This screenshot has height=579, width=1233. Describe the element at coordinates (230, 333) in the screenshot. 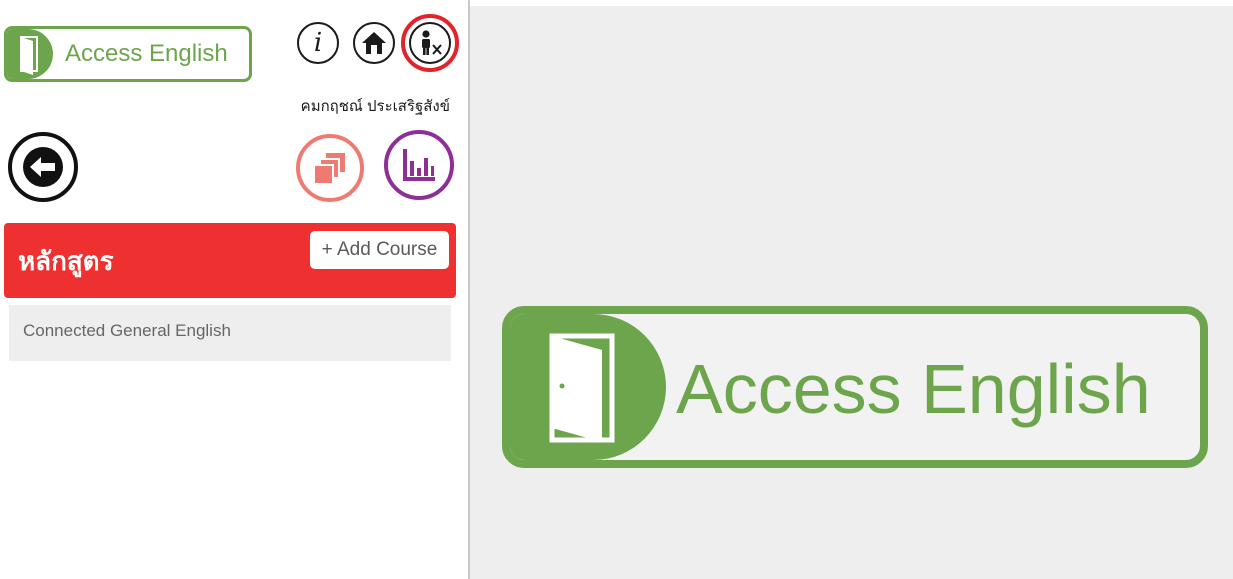

I see `course-list-item: Connected General English` at that location.